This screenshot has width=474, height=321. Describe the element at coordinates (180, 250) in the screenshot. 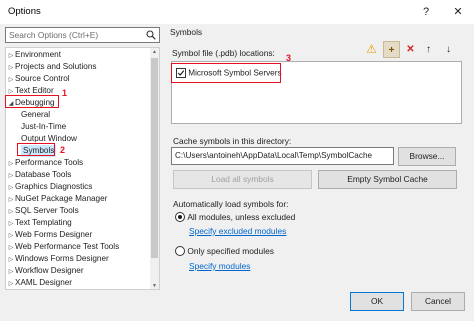

I see `radio-only-specified-button` at that location.